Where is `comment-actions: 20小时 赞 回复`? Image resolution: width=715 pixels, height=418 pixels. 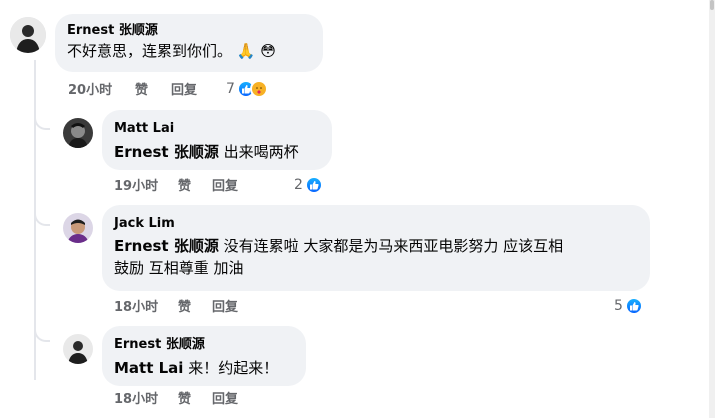
comment-actions: 20小时 赞 回复 is located at coordinates (132, 91).